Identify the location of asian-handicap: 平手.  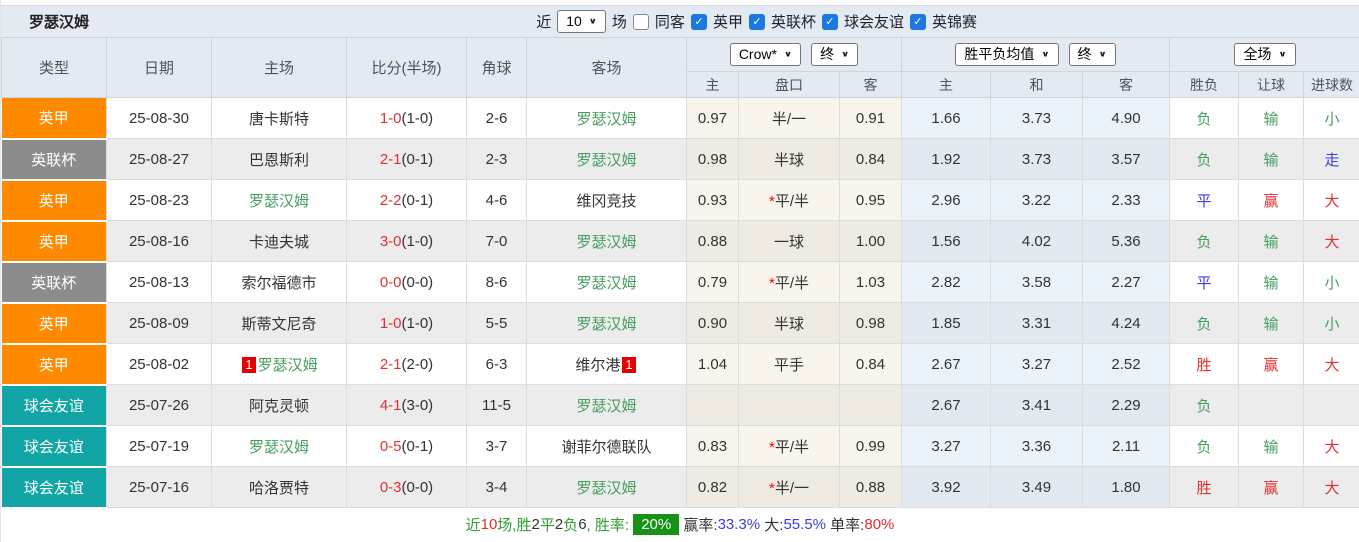
(789, 364).